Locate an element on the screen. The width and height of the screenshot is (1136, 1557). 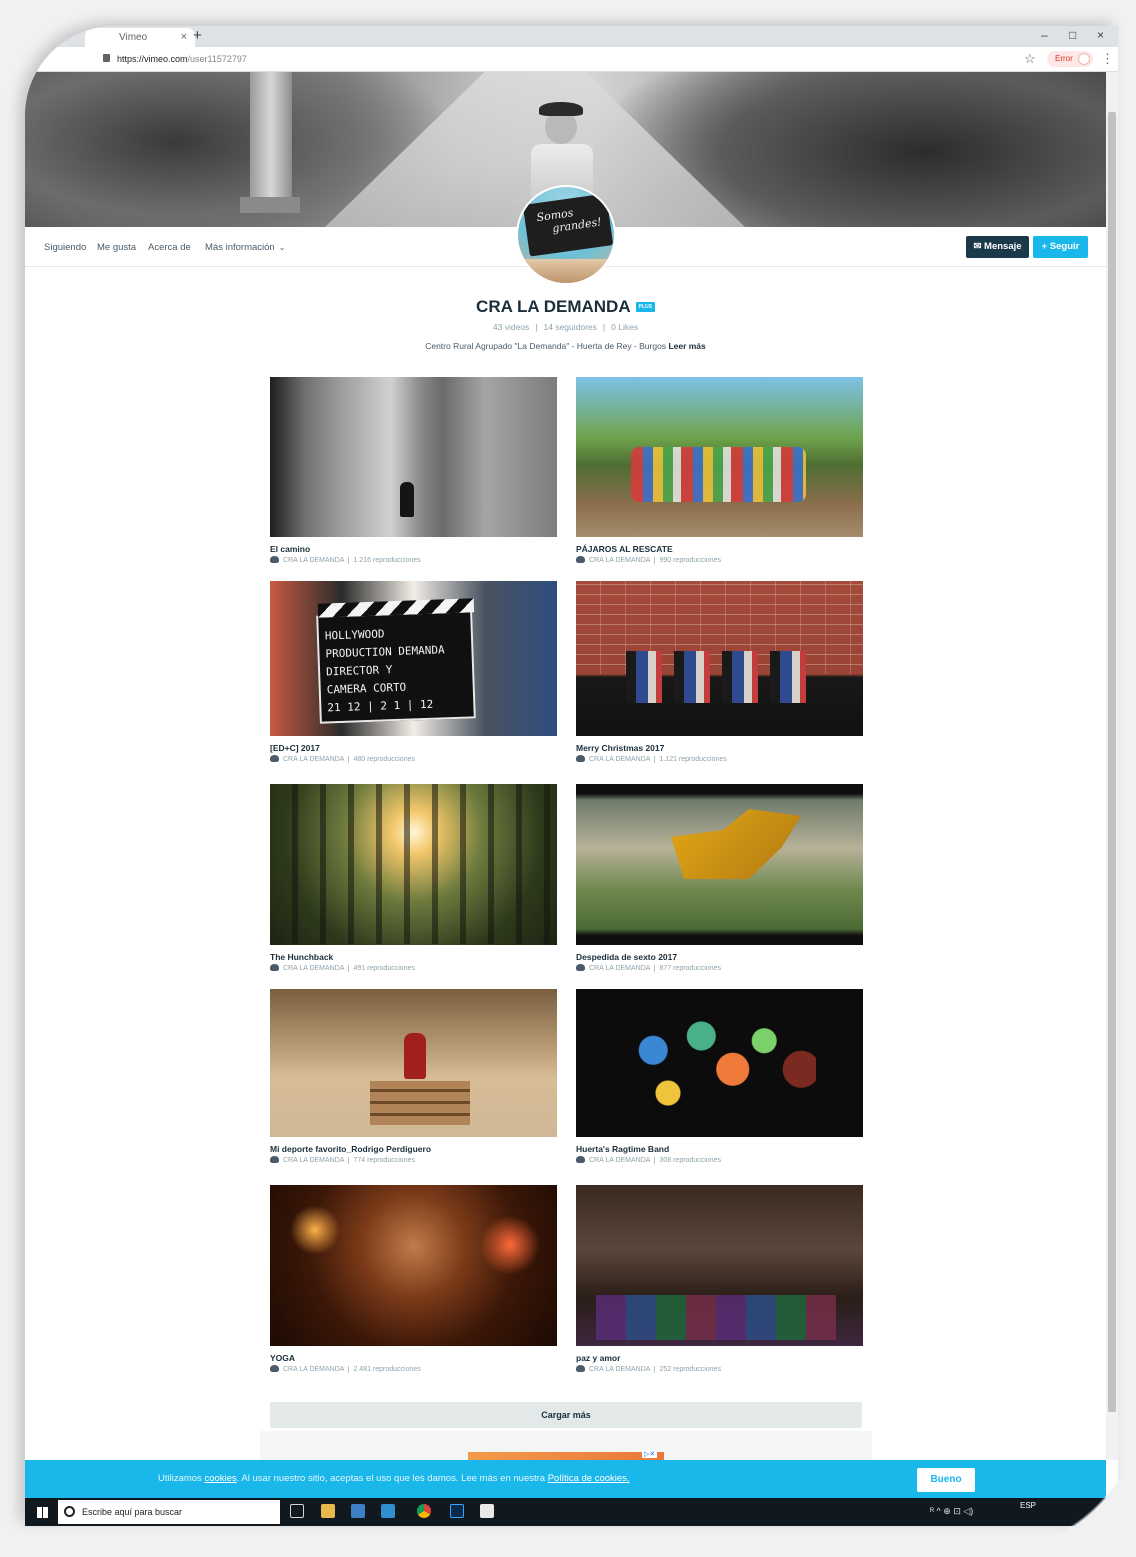
video-plays: 774 reproducciones is located at coordinates (384, 1160).